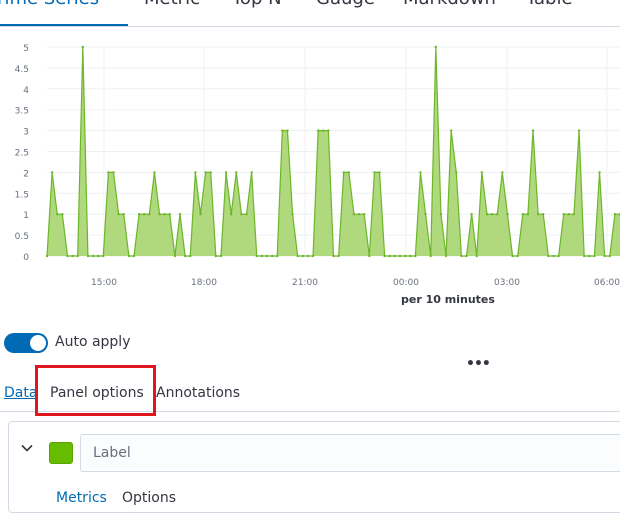 The width and height of the screenshot is (620, 513). What do you see at coordinates (20, 393) in the screenshot?
I see `tab-data: Data` at bounding box center [20, 393].